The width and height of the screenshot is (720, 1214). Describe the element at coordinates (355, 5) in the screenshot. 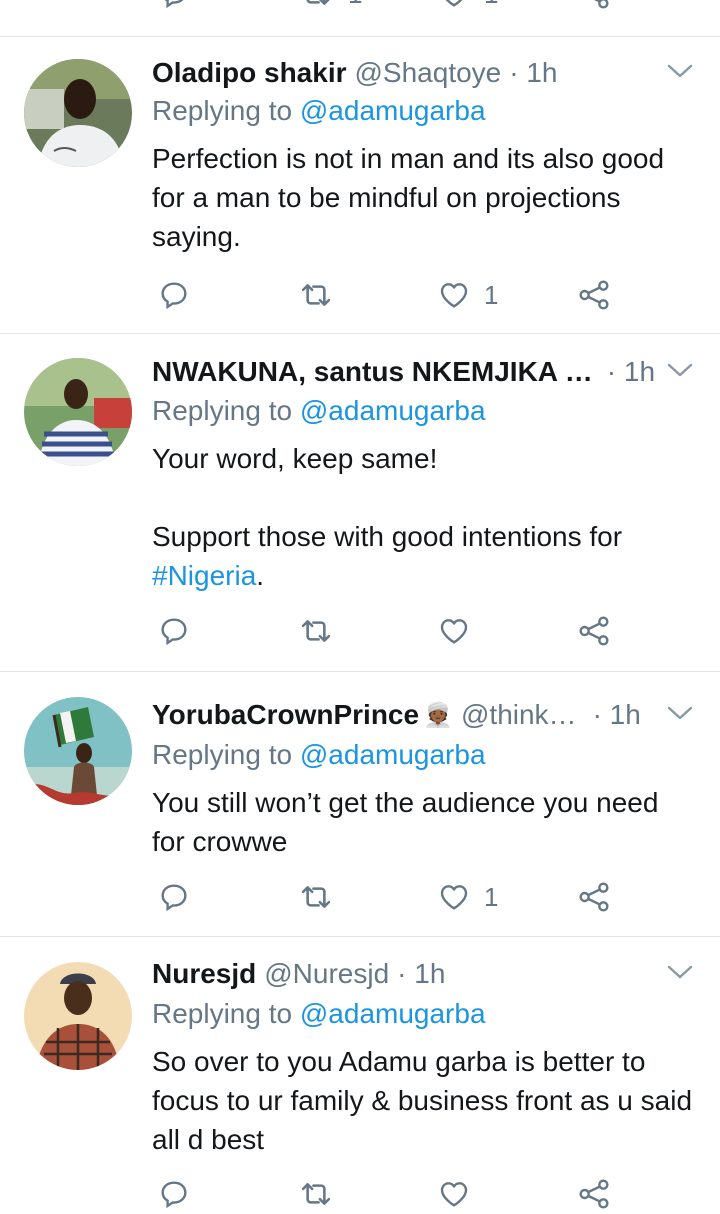

I see `retweet-count: 1` at that location.